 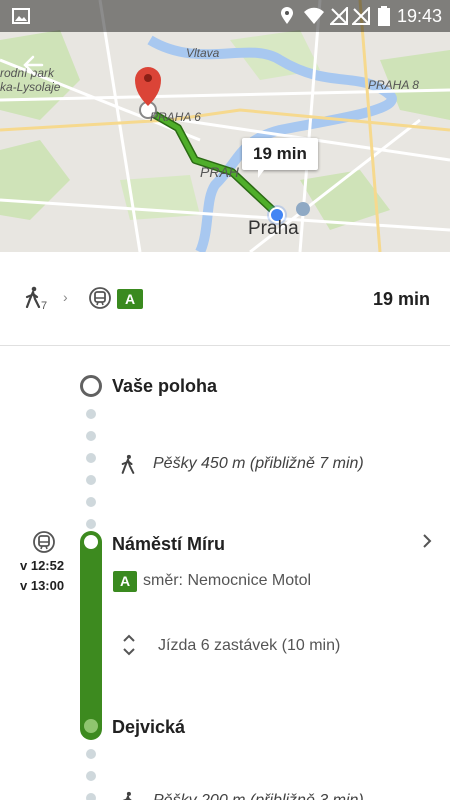 I want to click on board-stop-name: Náměstí Míru, so click(x=169, y=544).